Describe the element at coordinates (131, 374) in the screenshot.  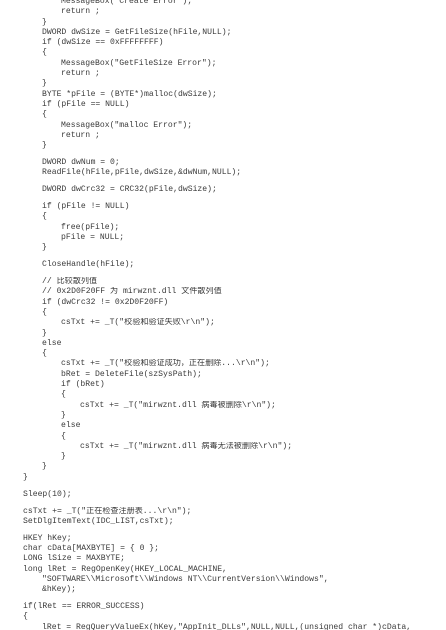
I see `code-line: bRet = DeleteFile(szSysPath);` at that location.